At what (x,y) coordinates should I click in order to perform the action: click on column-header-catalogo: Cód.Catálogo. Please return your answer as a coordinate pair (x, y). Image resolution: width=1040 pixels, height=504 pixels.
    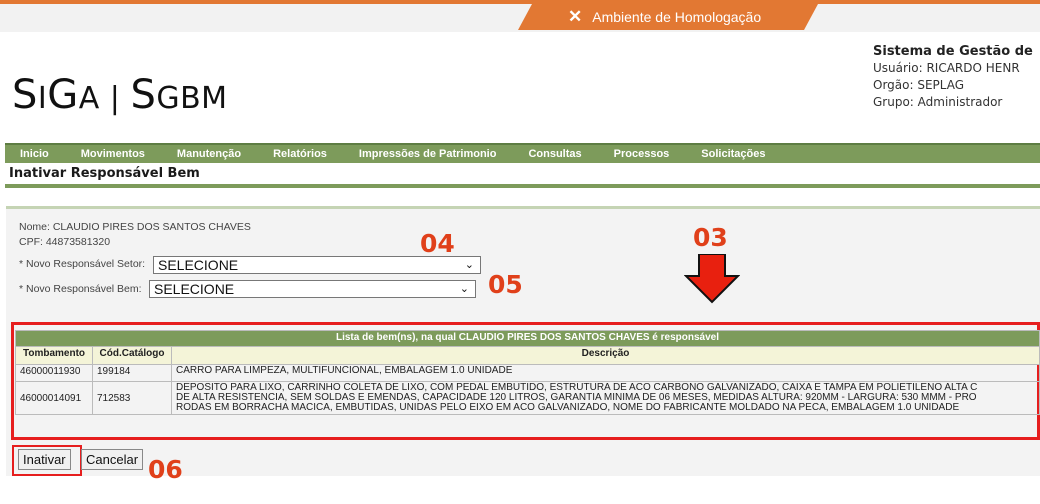
    Looking at the image, I should click on (132, 355).